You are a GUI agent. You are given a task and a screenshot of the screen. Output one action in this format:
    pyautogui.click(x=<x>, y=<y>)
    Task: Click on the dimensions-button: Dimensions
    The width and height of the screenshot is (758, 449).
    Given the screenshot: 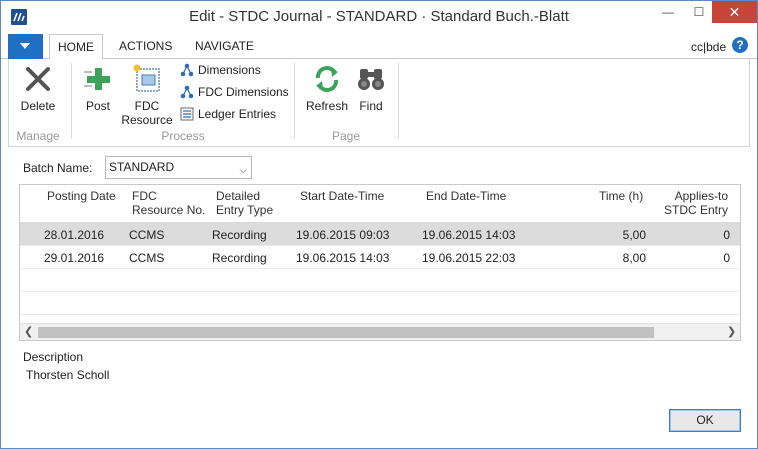 What is the action you would take?
    pyautogui.click(x=220, y=70)
    